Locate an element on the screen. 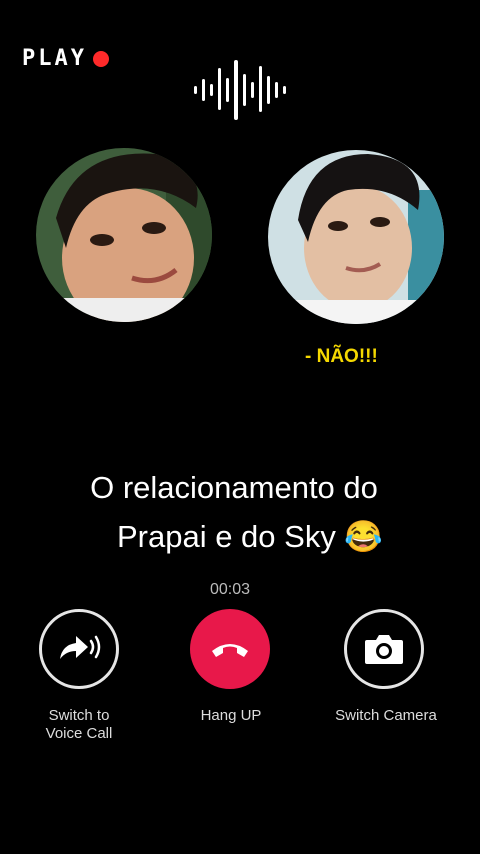 The height and width of the screenshot is (854, 480). caption-line-2: Prapai e do Sky 😂 is located at coordinates (250, 536).